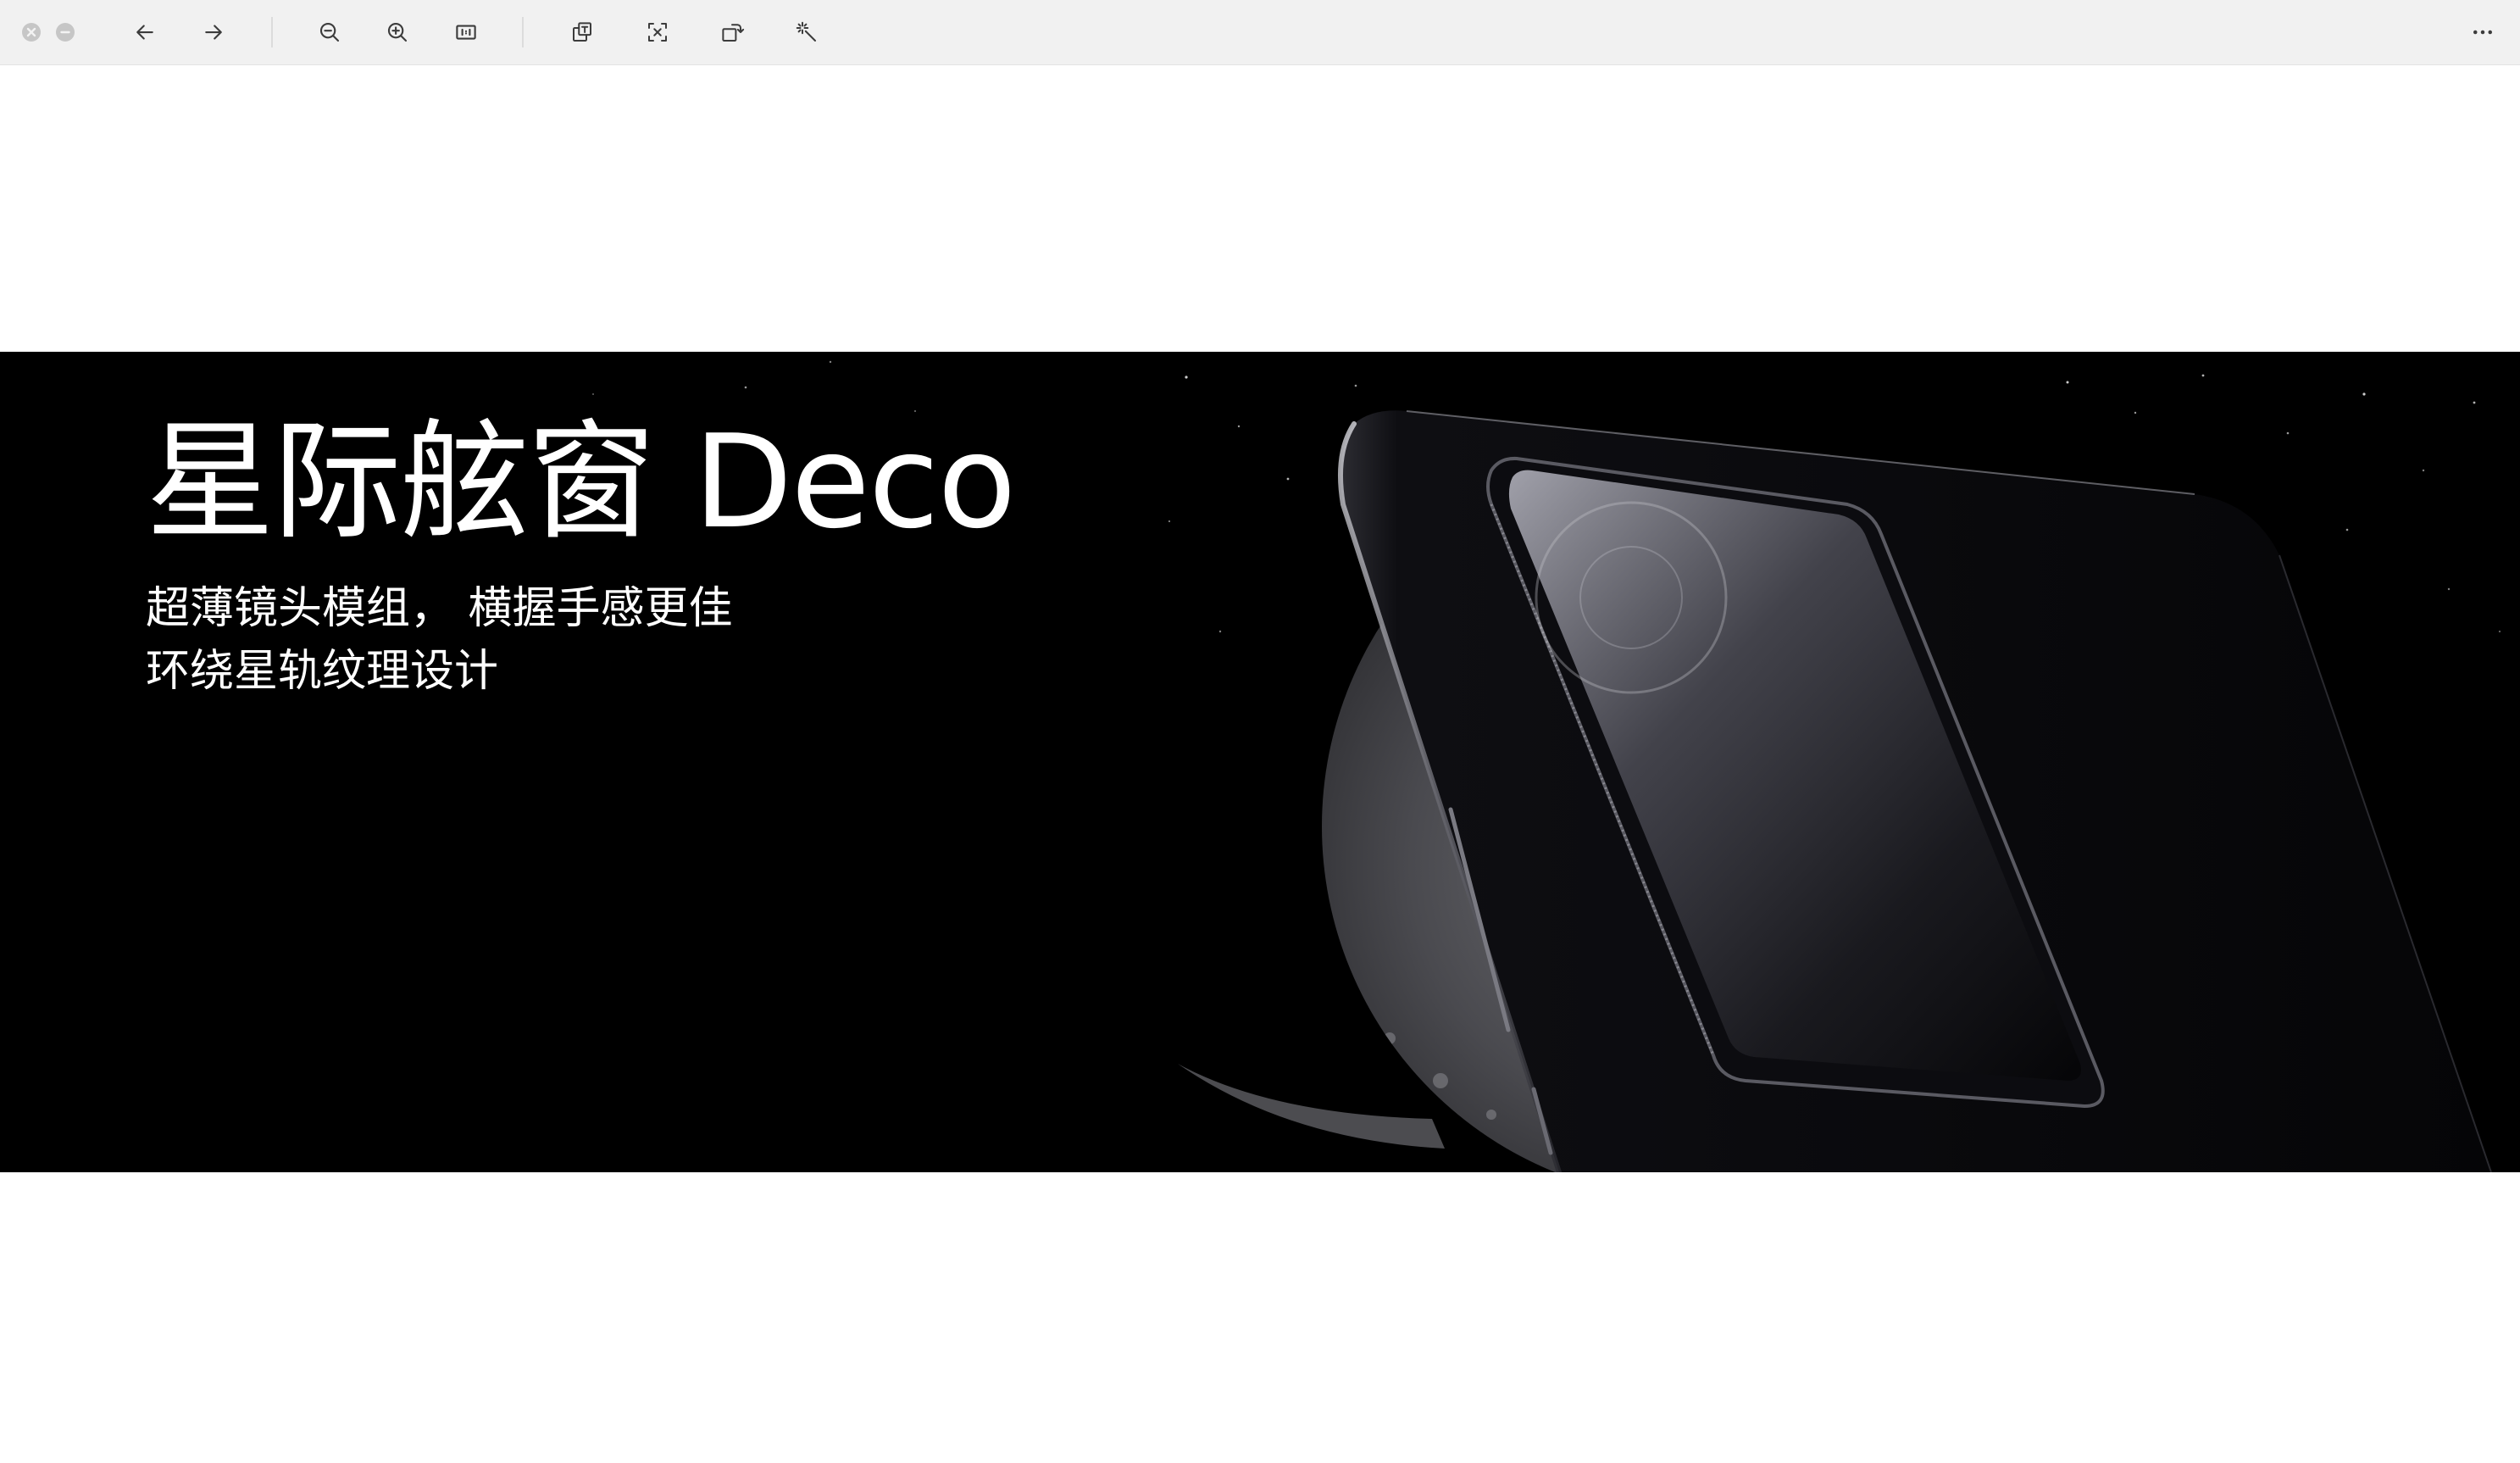 Image resolution: width=2520 pixels, height=1463 pixels. I want to click on extract-text-icon, so click(657, 32).